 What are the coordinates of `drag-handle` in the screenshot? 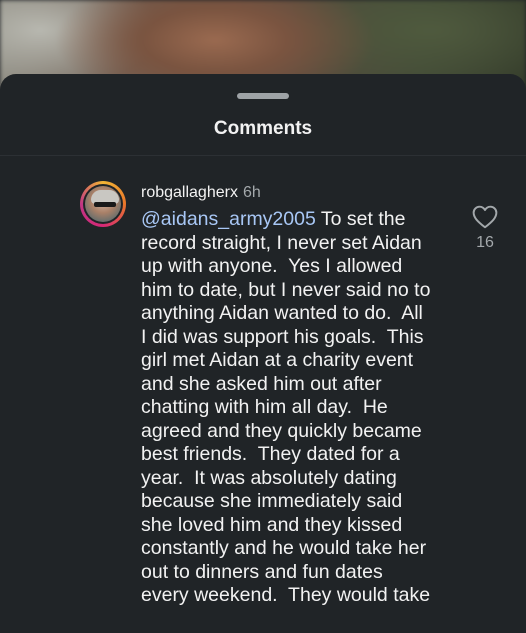 It's located at (263, 96).